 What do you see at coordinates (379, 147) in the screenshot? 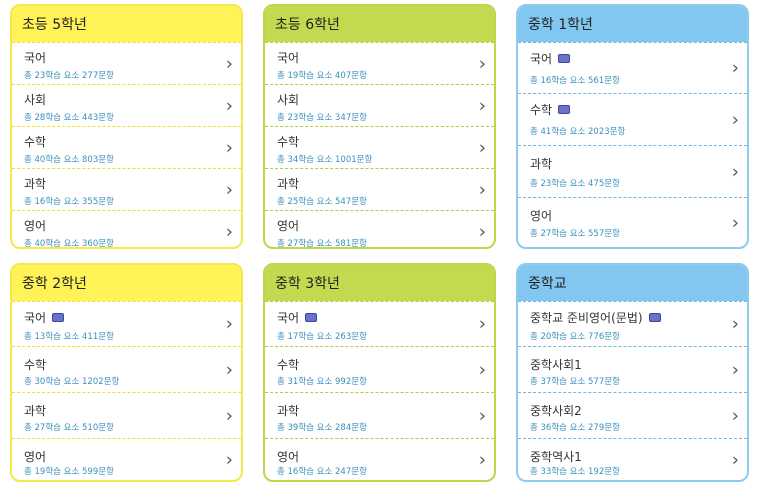
I see `list-item: 수학 총 34학습 요소 1001문항 ›` at bounding box center [379, 147].